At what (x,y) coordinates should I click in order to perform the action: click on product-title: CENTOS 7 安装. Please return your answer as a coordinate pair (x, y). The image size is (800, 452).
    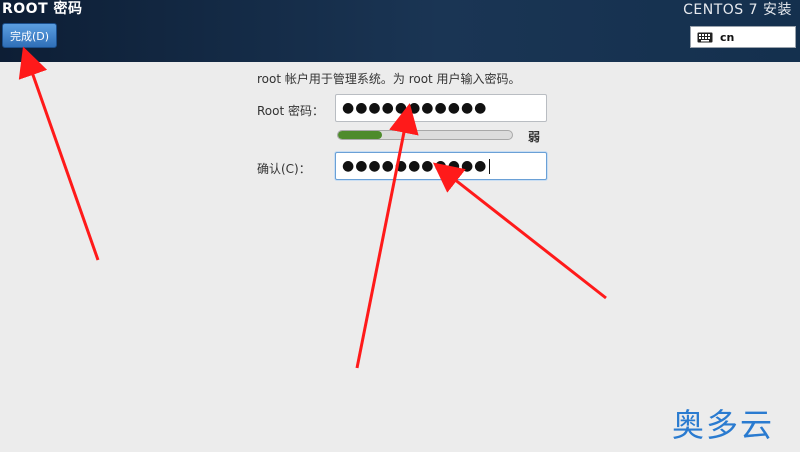
    Looking at the image, I should click on (737, 10).